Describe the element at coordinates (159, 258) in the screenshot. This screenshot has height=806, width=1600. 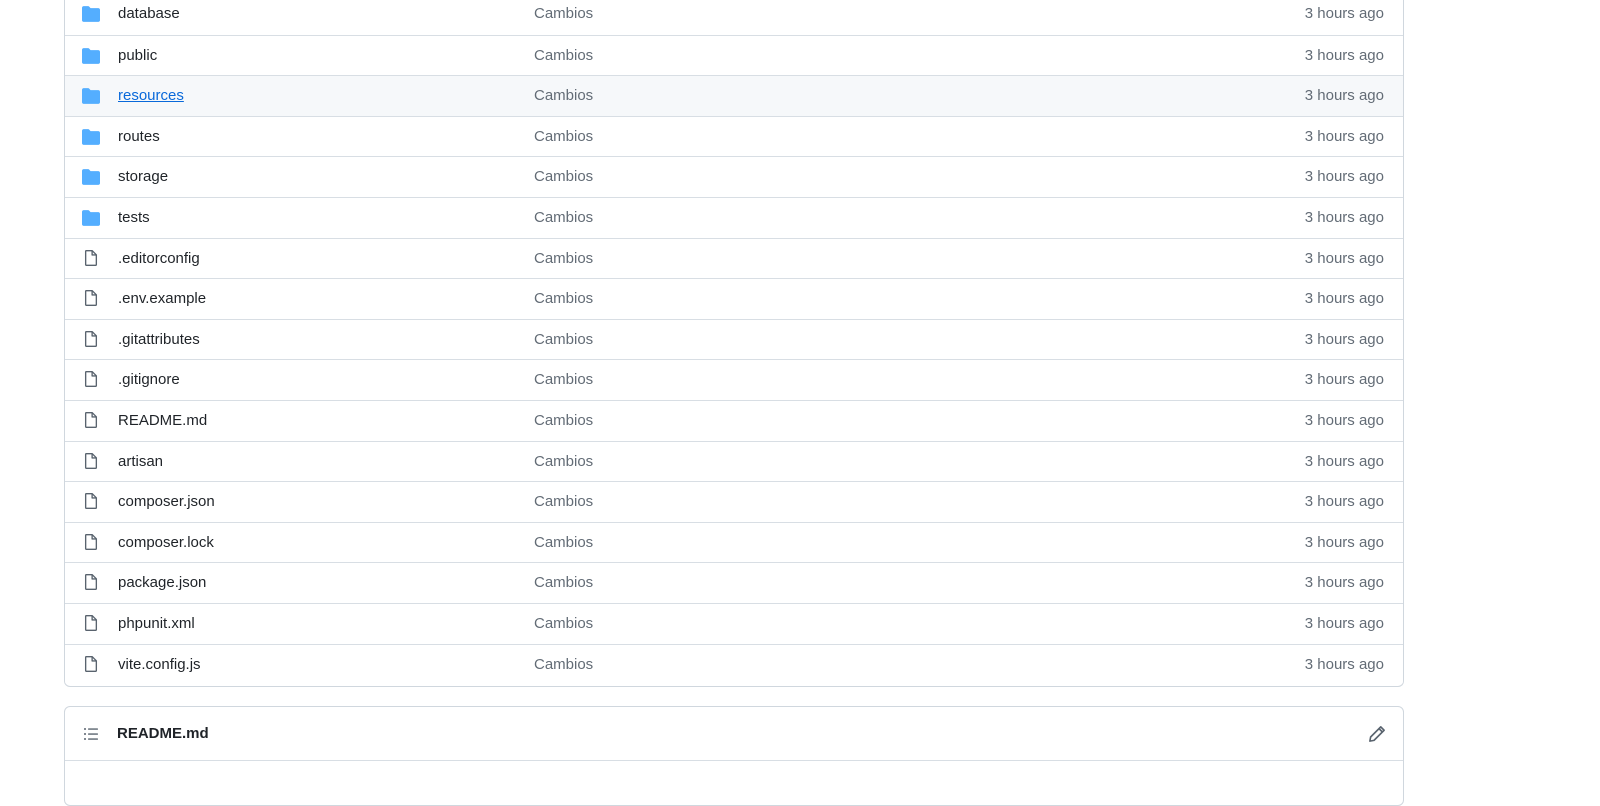
I see `file-name-link: .editorconfig` at that location.